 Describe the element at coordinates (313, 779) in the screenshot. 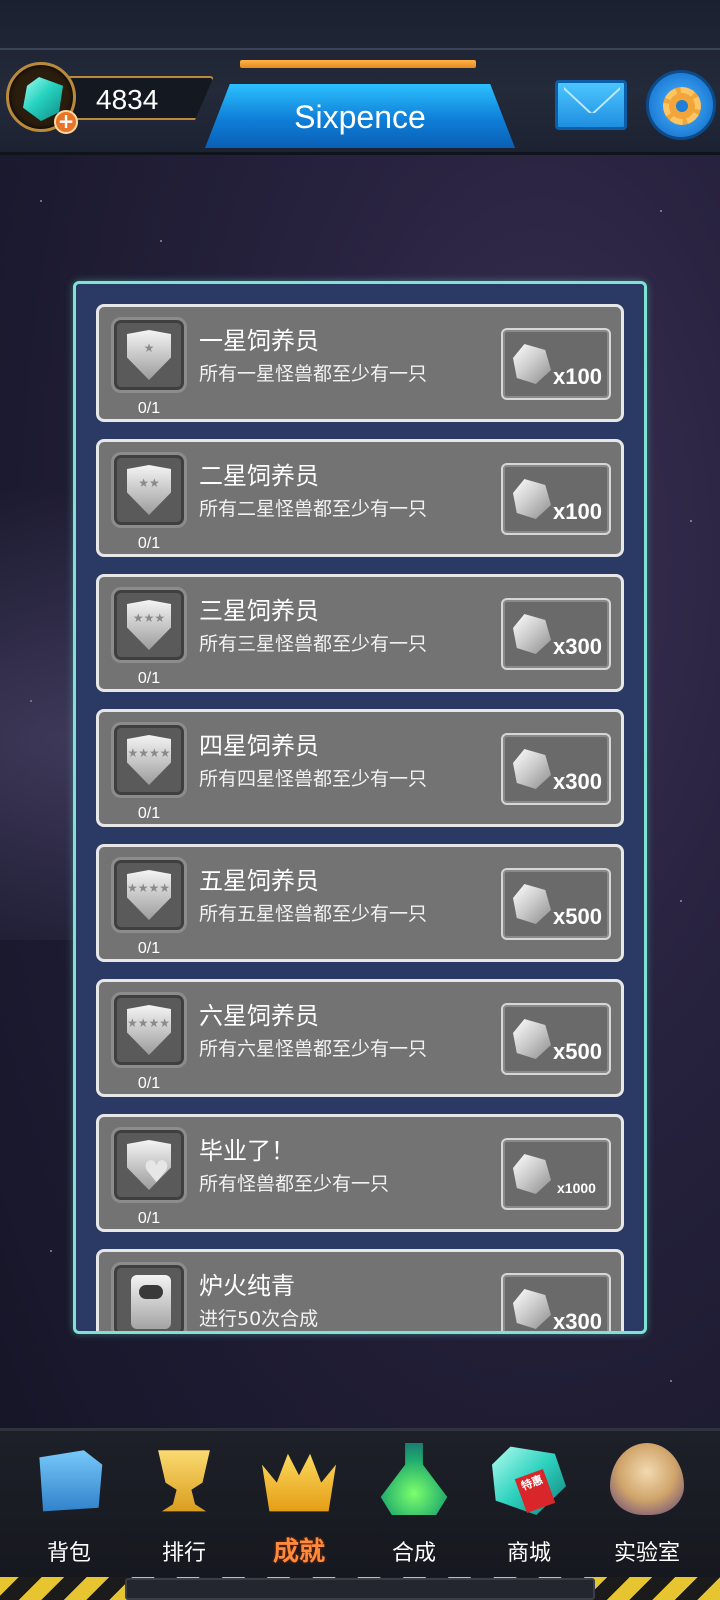

I see `achievement-desc: 所有四星怪兽都至少有一只` at that location.